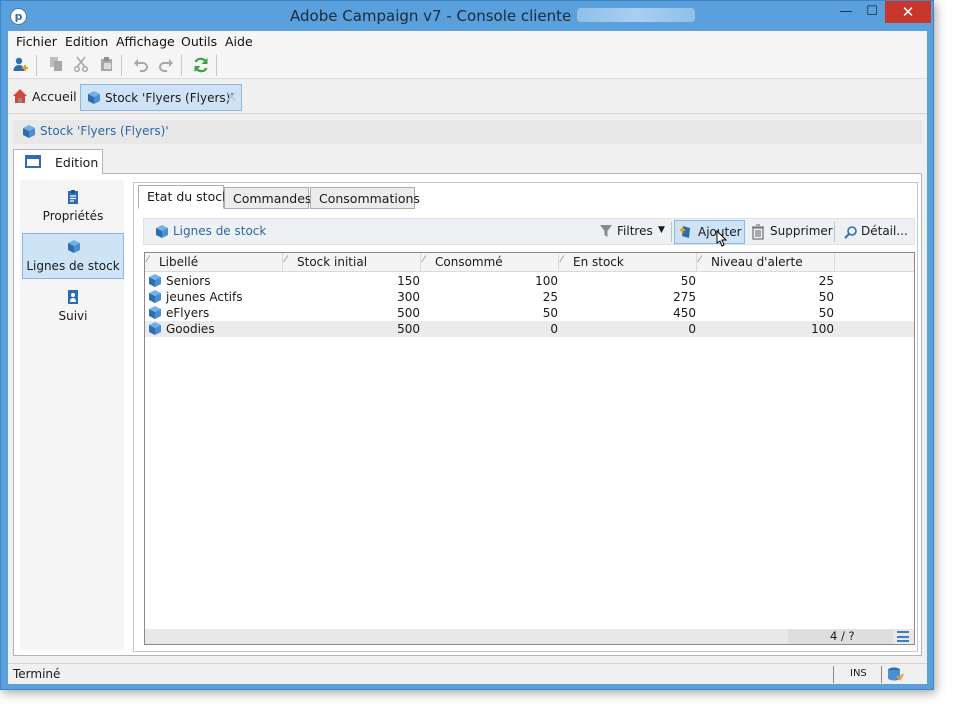 The width and height of the screenshot is (965, 711). I want to click on paste-icon, so click(107, 65).